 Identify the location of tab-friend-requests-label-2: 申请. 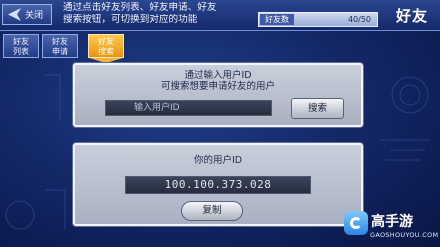
(60, 51).